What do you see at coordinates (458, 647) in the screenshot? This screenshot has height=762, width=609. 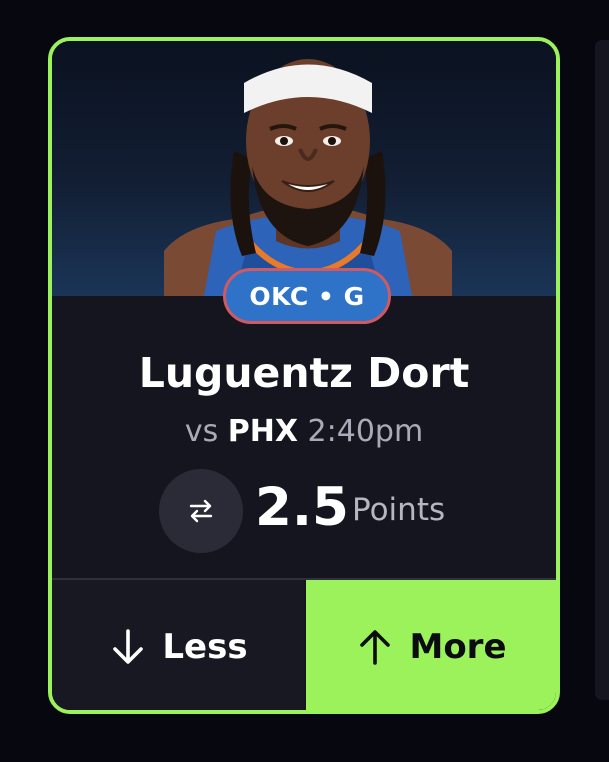 I see `more-button-label: More` at bounding box center [458, 647].